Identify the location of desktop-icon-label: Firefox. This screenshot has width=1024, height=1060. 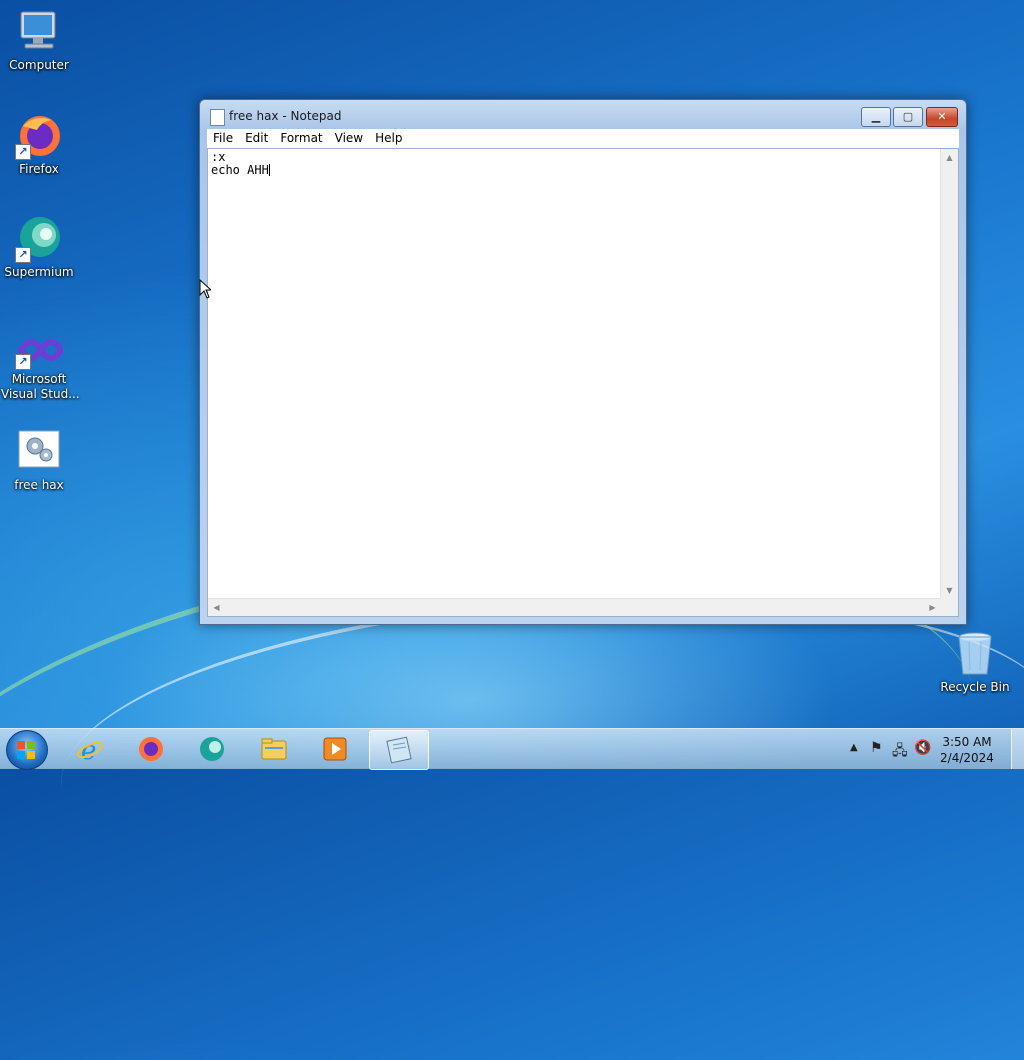
(39, 169).